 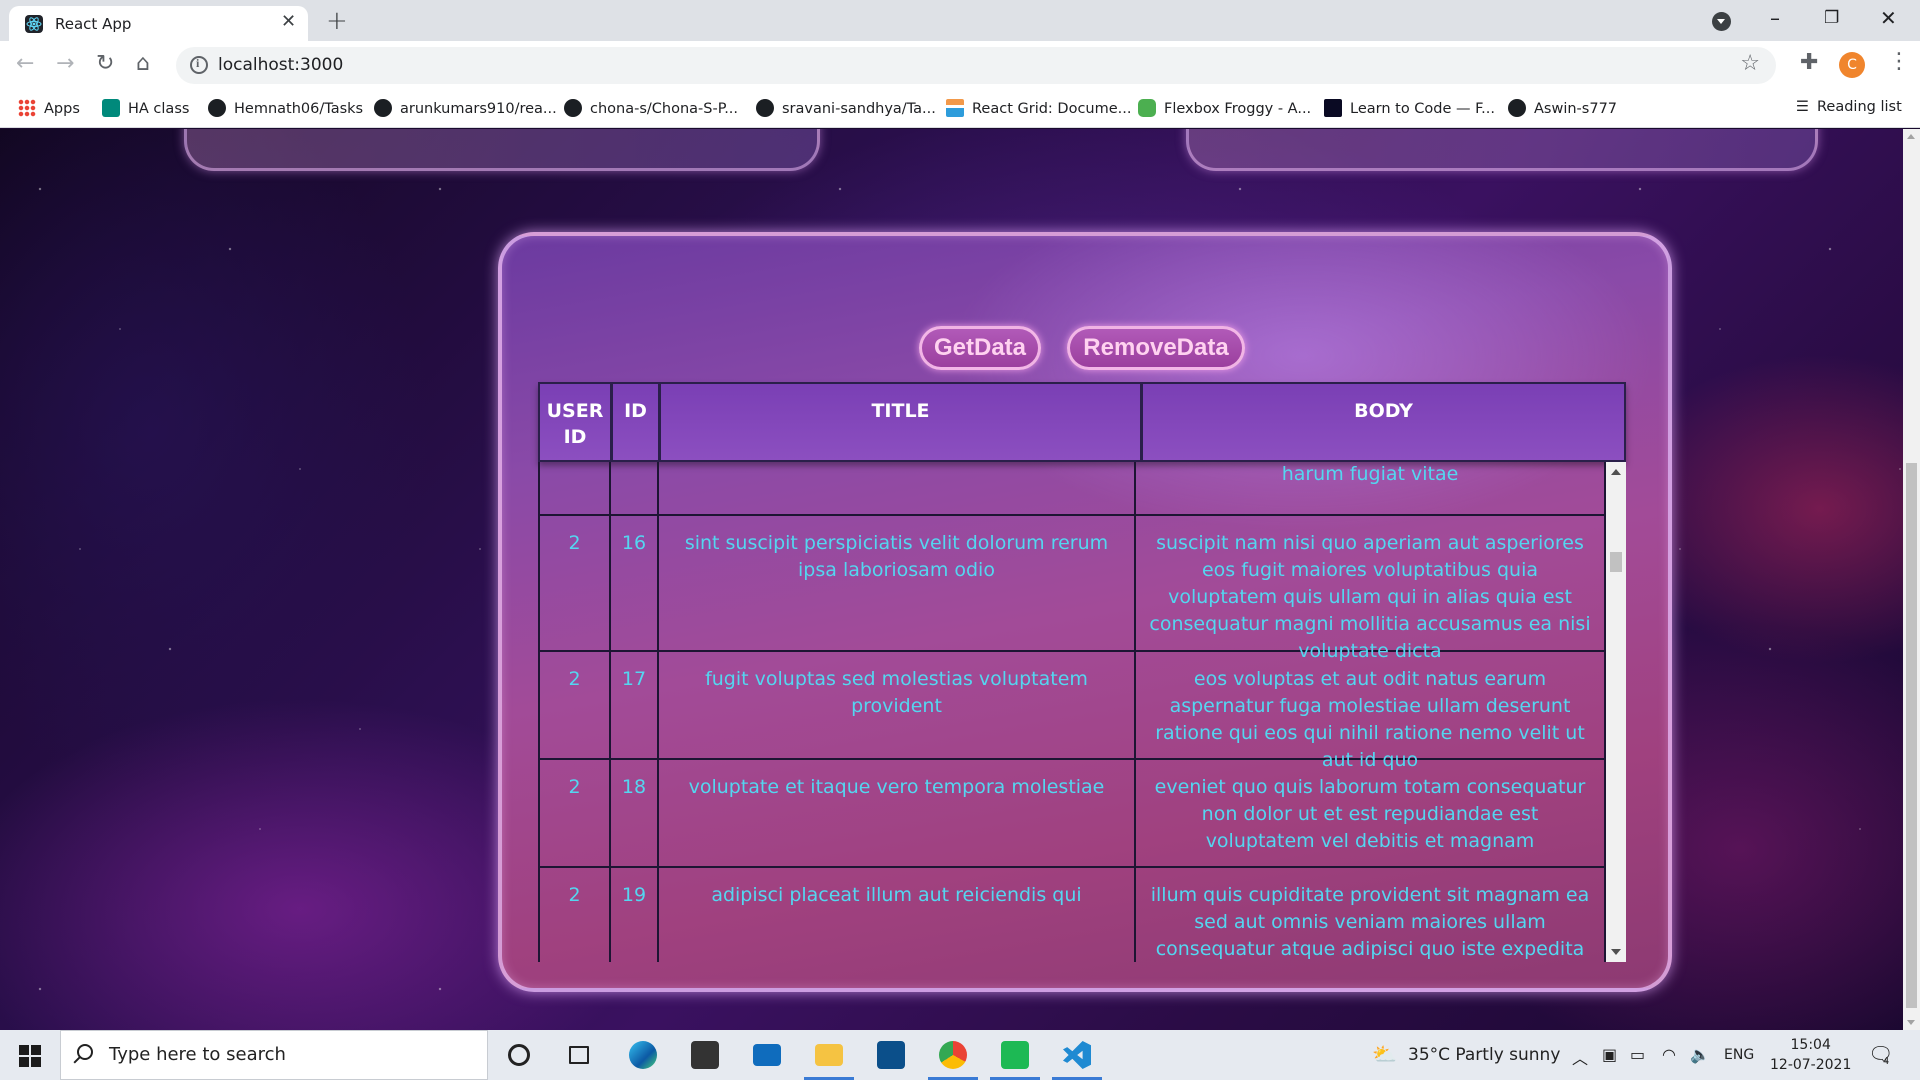 I want to click on page-scrollbar, so click(x=1911, y=579).